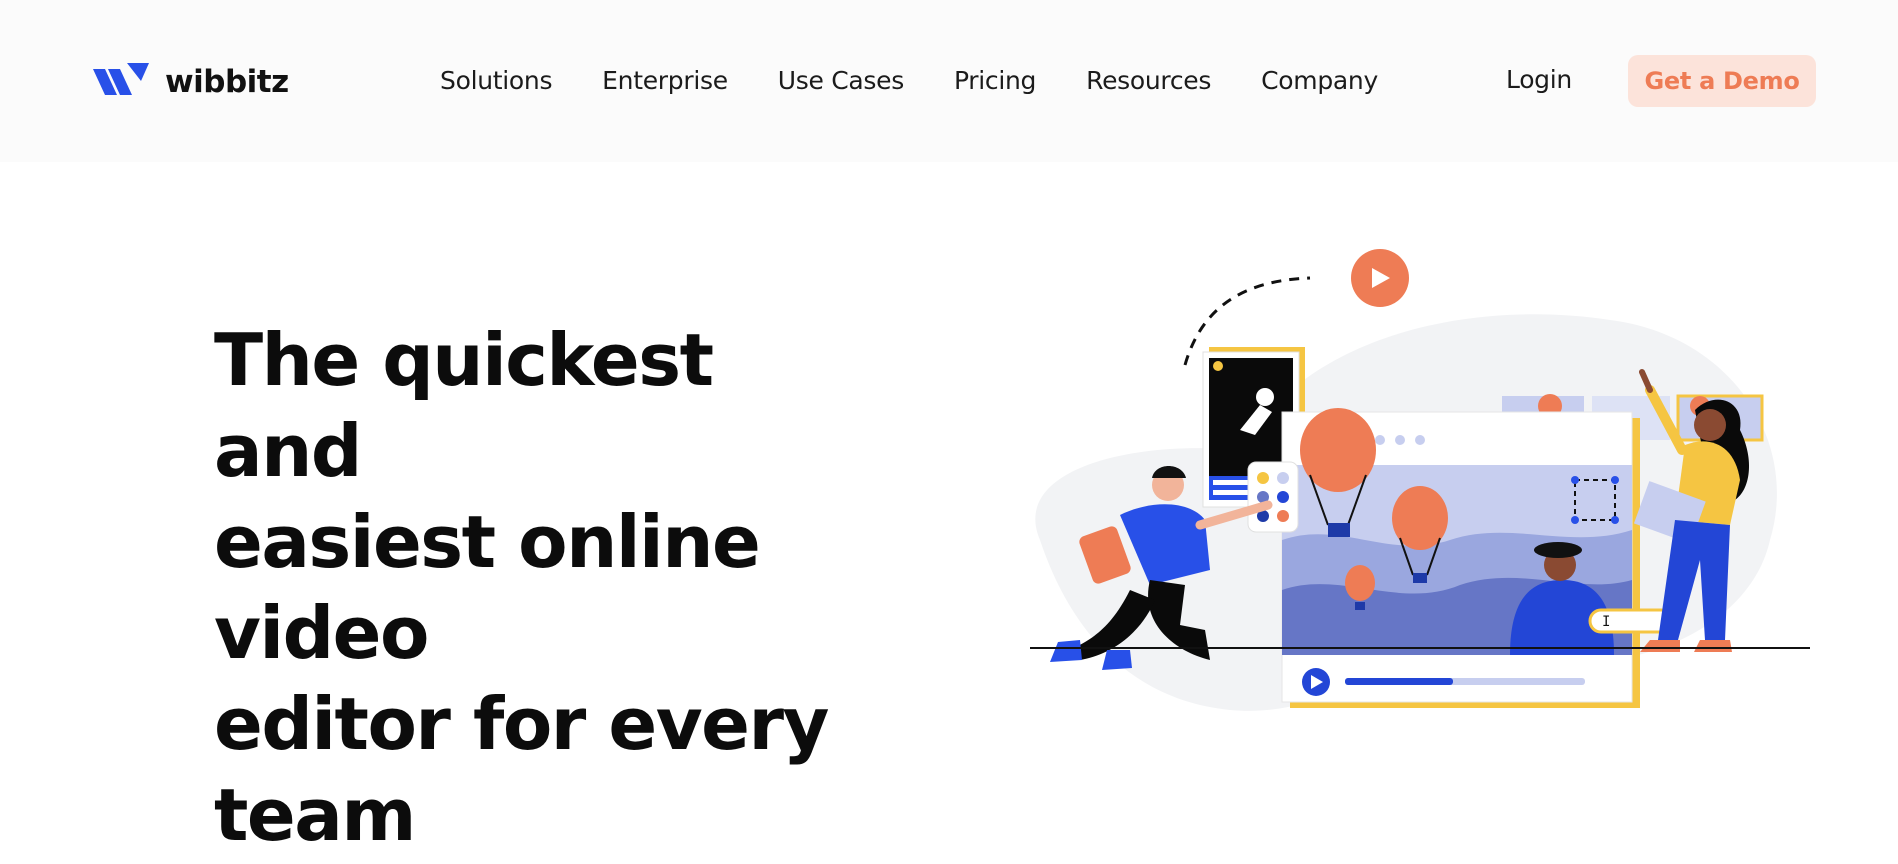  What do you see at coordinates (665, 80) in the screenshot?
I see `nav-item-enterprise: Enterprise` at bounding box center [665, 80].